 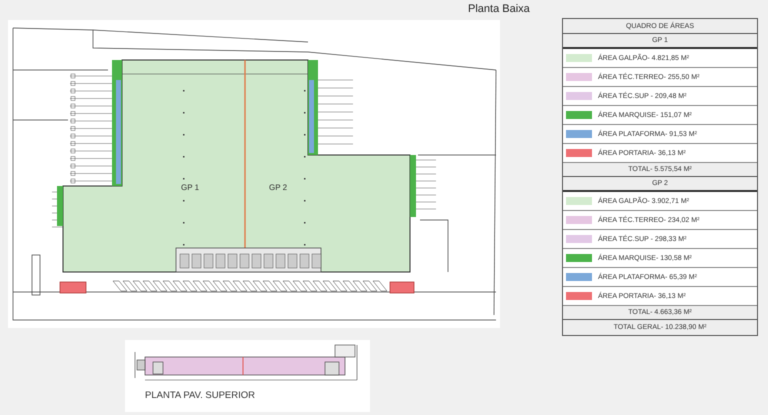 I want to click on area-label: GP 2, so click(x=278, y=187).